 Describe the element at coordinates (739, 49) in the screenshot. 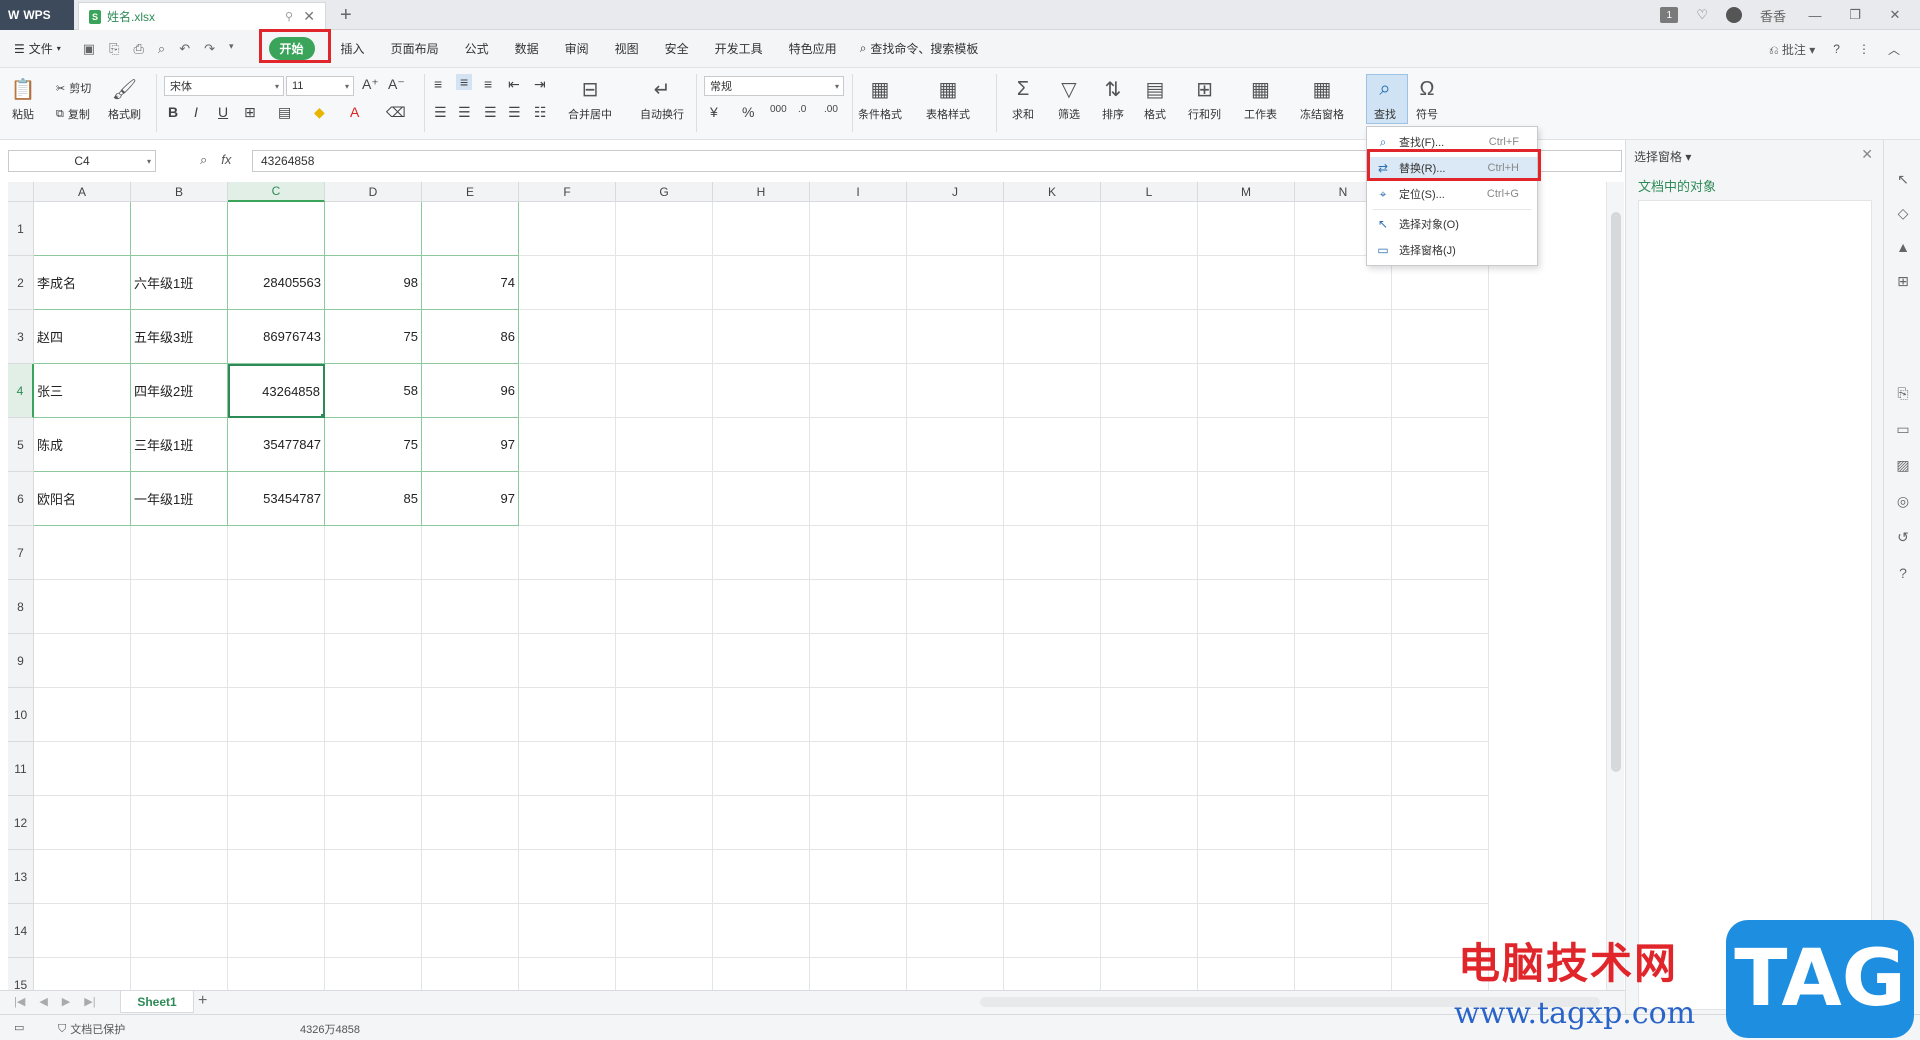

I see `tab-developer: 开发工具` at that location.